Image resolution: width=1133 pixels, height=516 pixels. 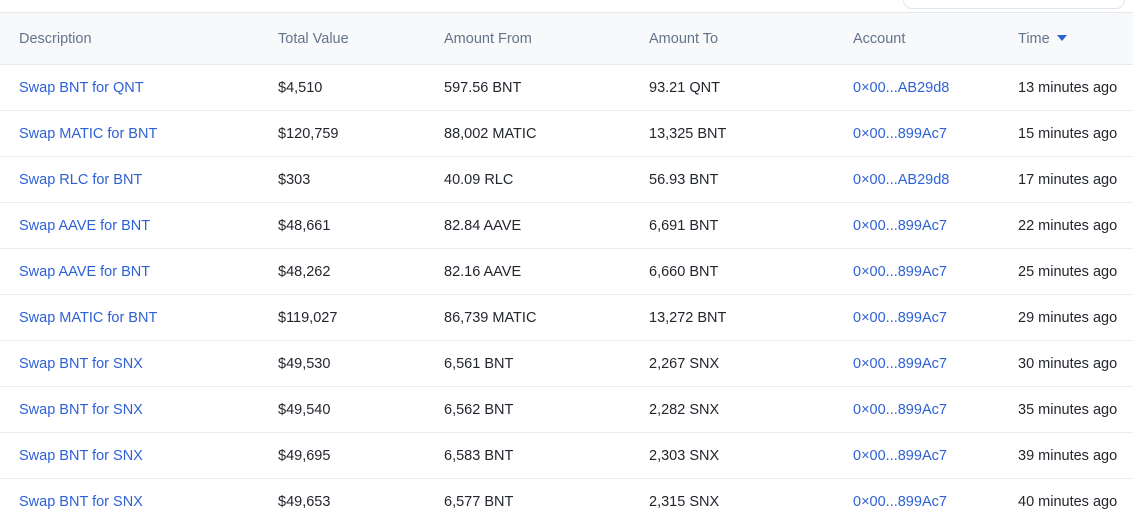 I want to click on time-cell: 39 minutes ago, so click(x=1066, y=455).